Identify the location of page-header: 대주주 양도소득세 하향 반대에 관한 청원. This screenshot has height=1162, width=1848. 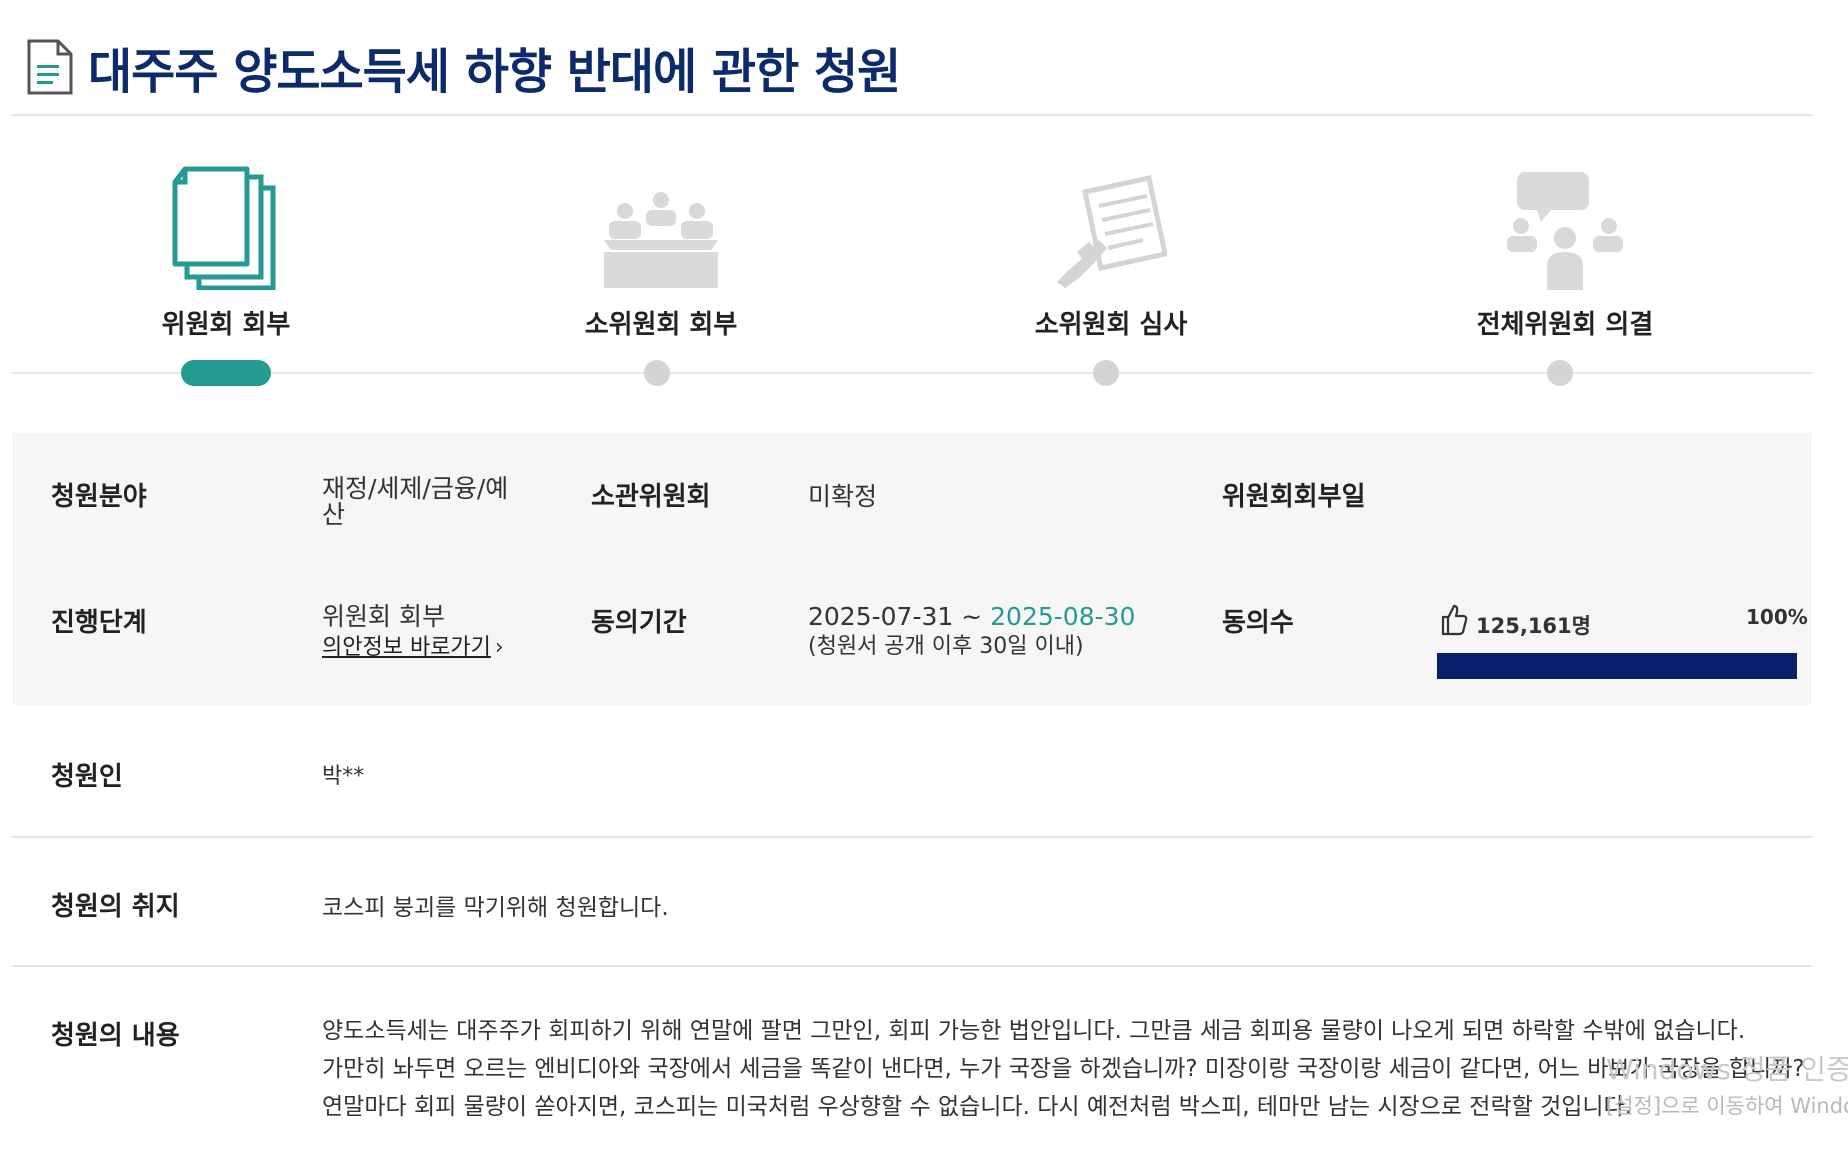
(912, 68).